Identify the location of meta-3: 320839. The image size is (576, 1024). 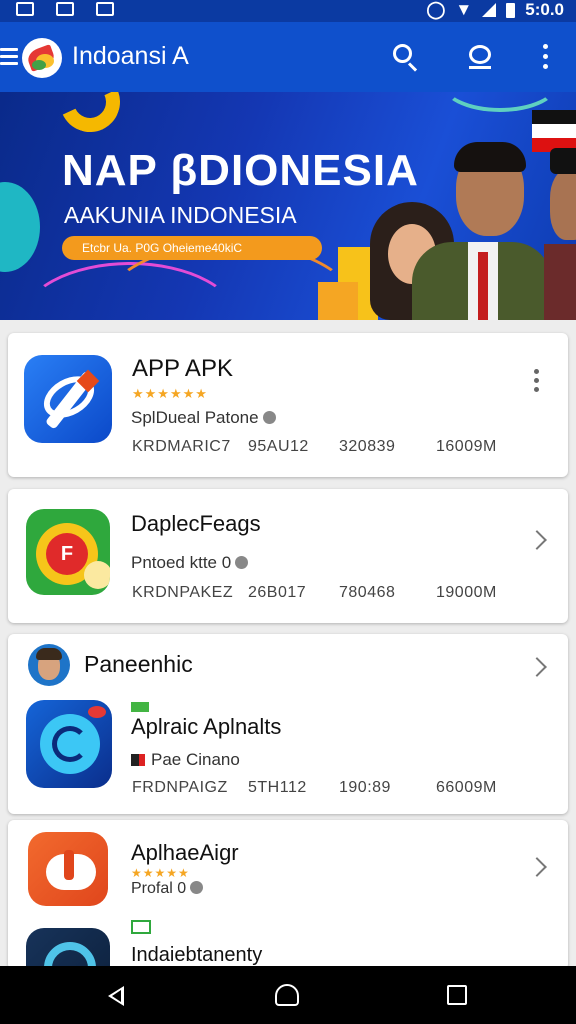
(367, 446).